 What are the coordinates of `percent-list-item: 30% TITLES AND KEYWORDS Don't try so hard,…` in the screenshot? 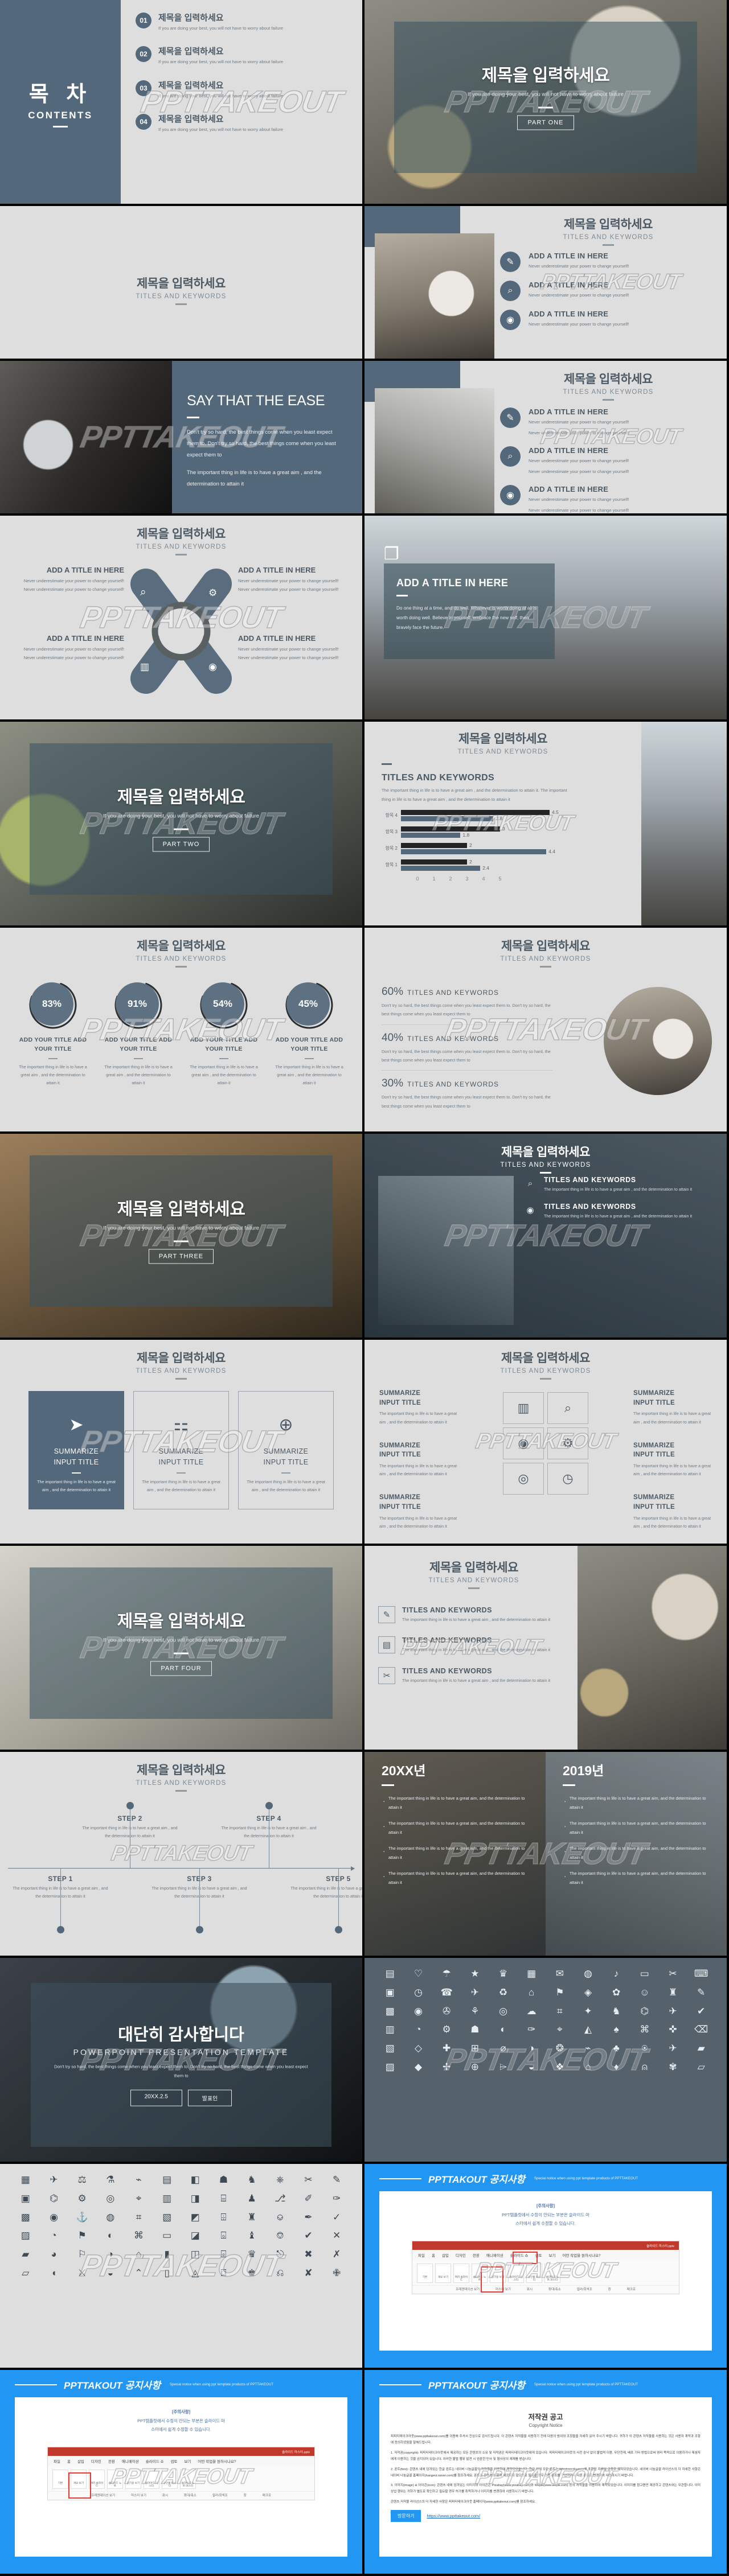 It's located at (467, 1094).